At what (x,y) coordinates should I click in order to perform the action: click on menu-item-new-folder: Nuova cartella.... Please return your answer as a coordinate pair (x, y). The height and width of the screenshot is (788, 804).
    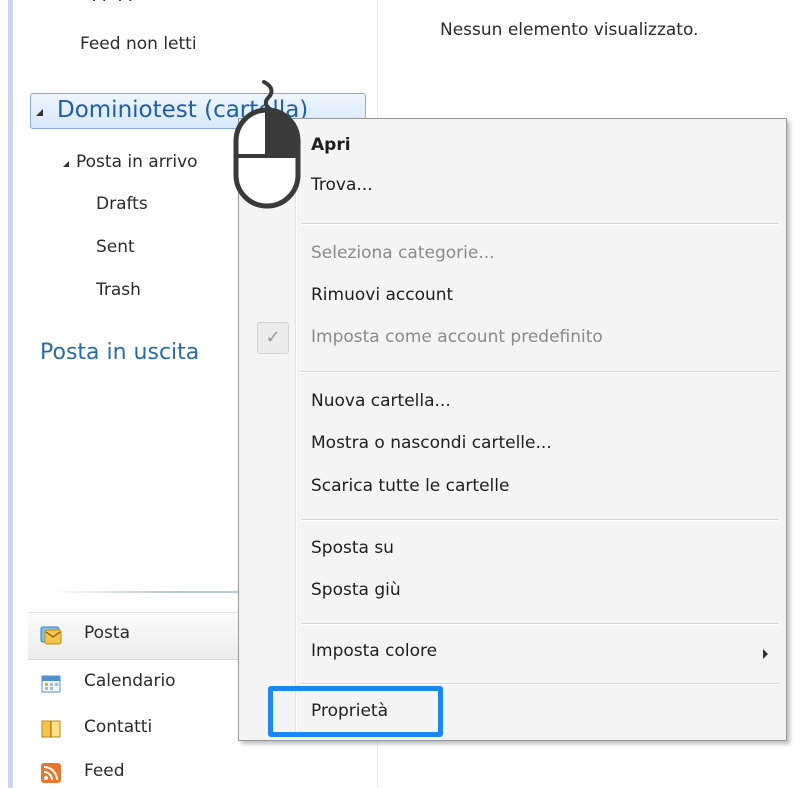
    Looking at the image, I should click on (512, 403).